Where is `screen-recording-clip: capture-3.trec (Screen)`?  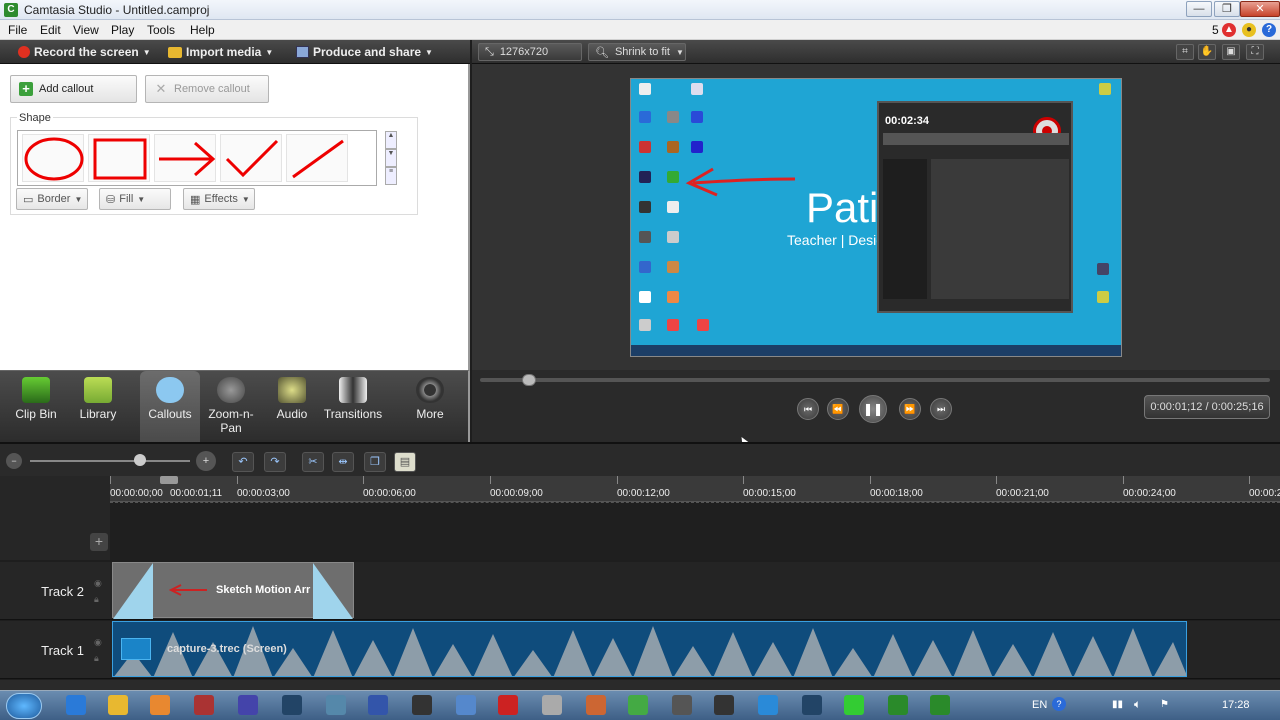 screen-recording-clip: capture-3.trec (Screen) is located at coordinates (649, 649).